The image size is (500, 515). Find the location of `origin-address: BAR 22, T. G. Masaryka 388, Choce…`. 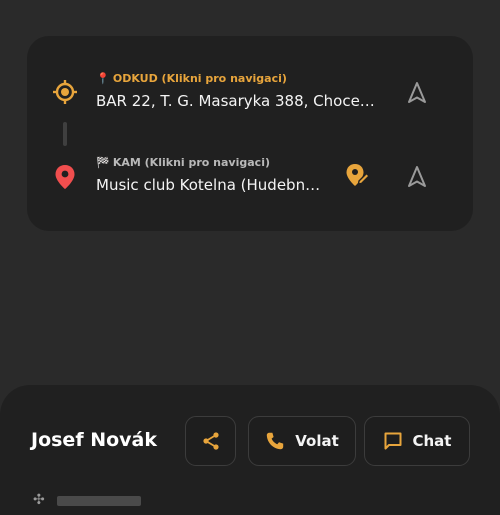

origin-address: BAR 22, T. G. Masaryka 388, Choce… is located at coordinates (235, 101).